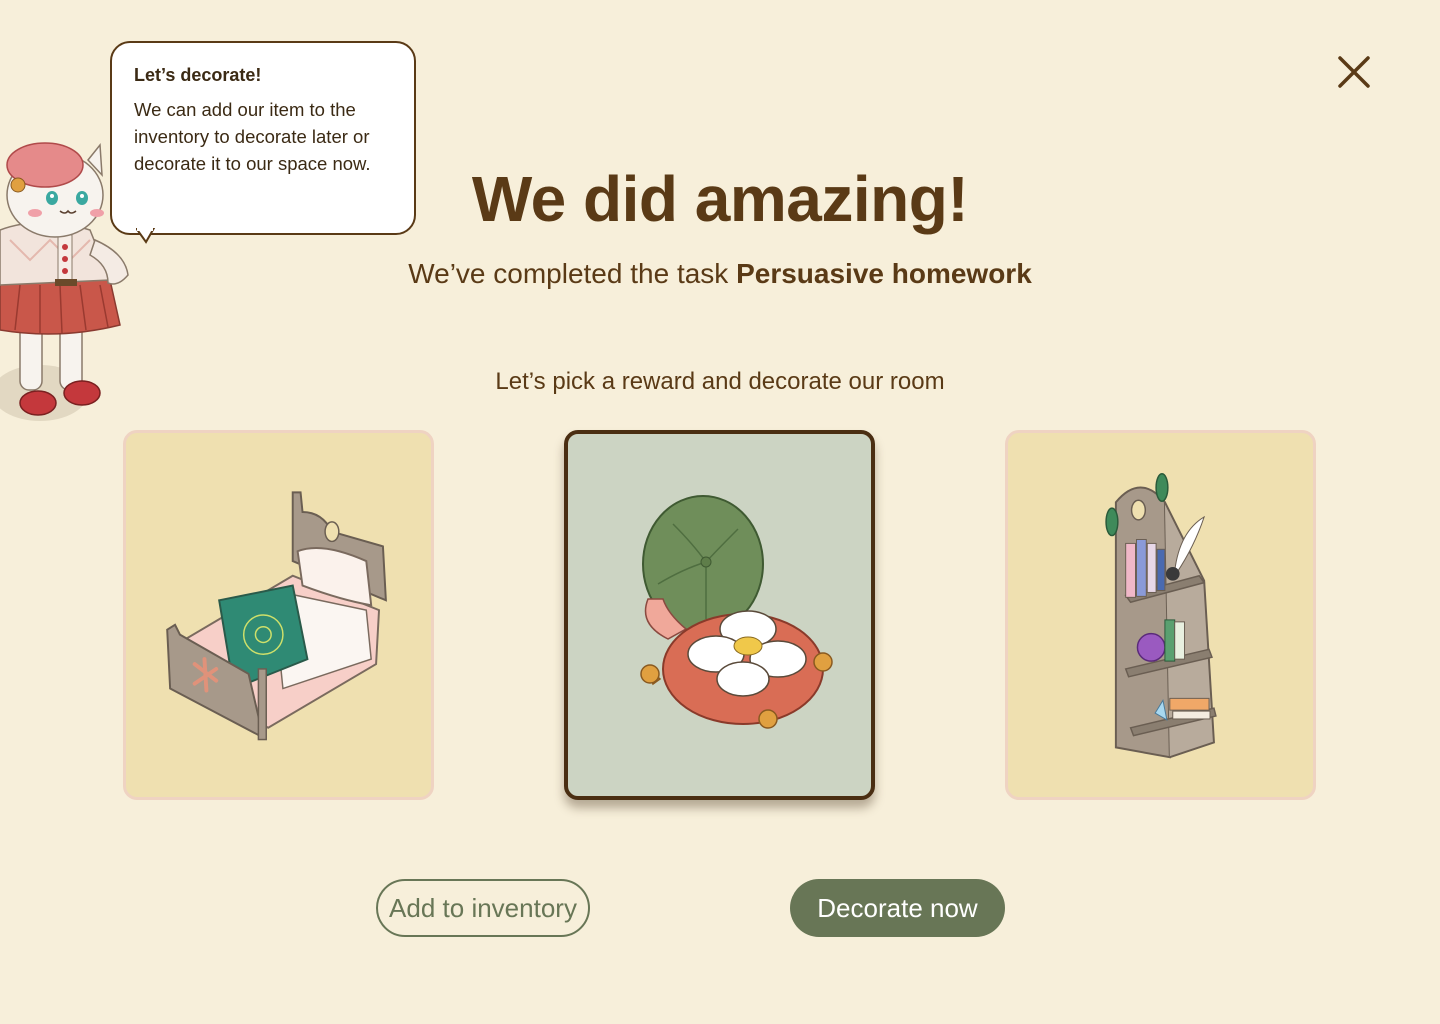  Describe the element at coordinates (572, 273) in the screenshot. I see `subtitle-prefix: We’ve completed the task` at that location.